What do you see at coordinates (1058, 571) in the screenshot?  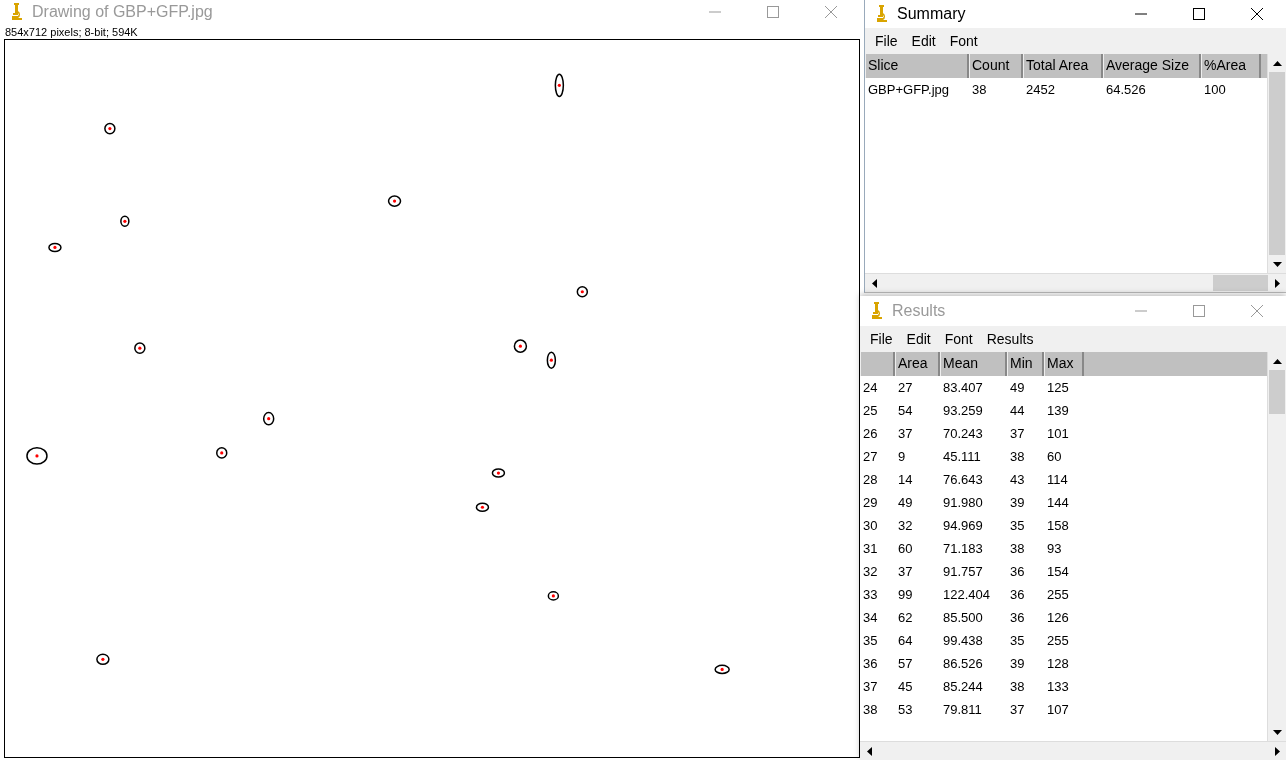 I see `table-cell-text: 154` at bounding box center [1058, 571].